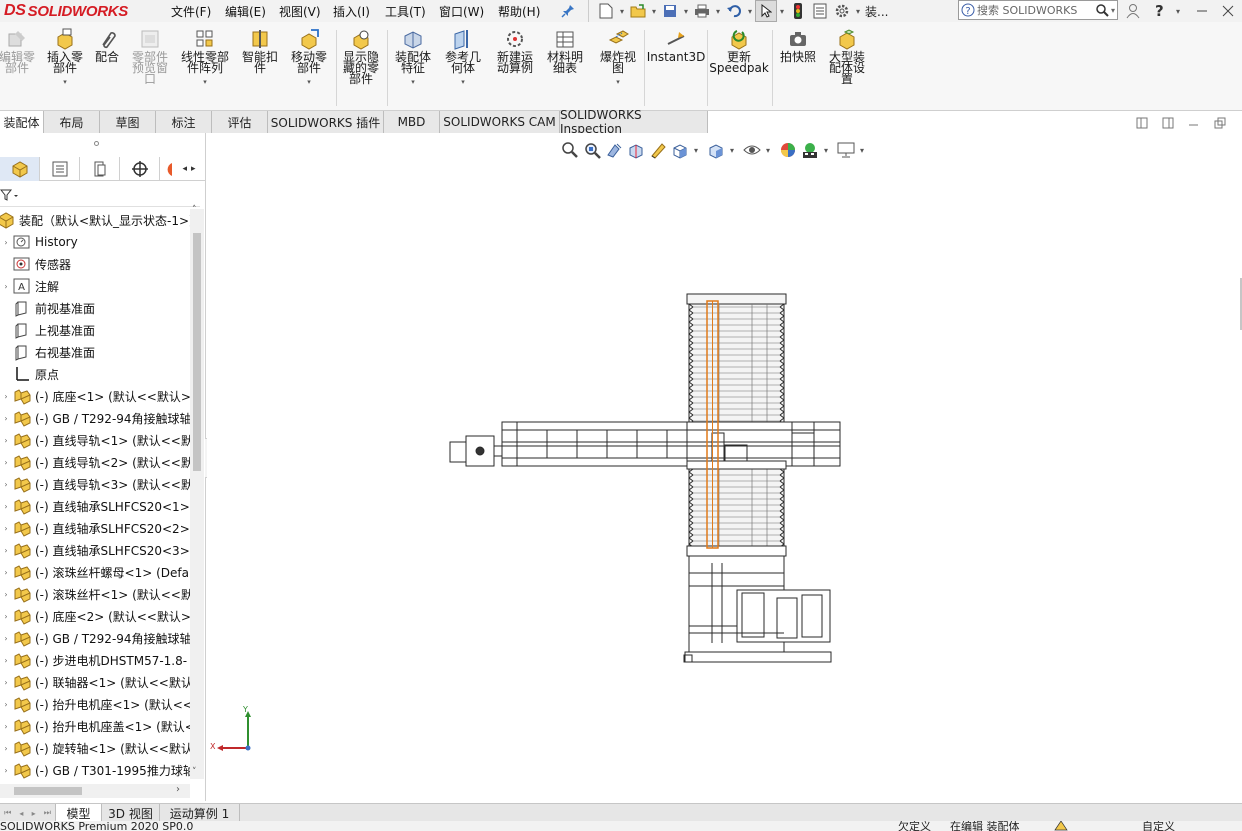 The height and width of the screenshot is (831, 1242). Describe the element at coordinates (29, 286) in the screenshot. I see `tree-item: › A 注解` at that location.